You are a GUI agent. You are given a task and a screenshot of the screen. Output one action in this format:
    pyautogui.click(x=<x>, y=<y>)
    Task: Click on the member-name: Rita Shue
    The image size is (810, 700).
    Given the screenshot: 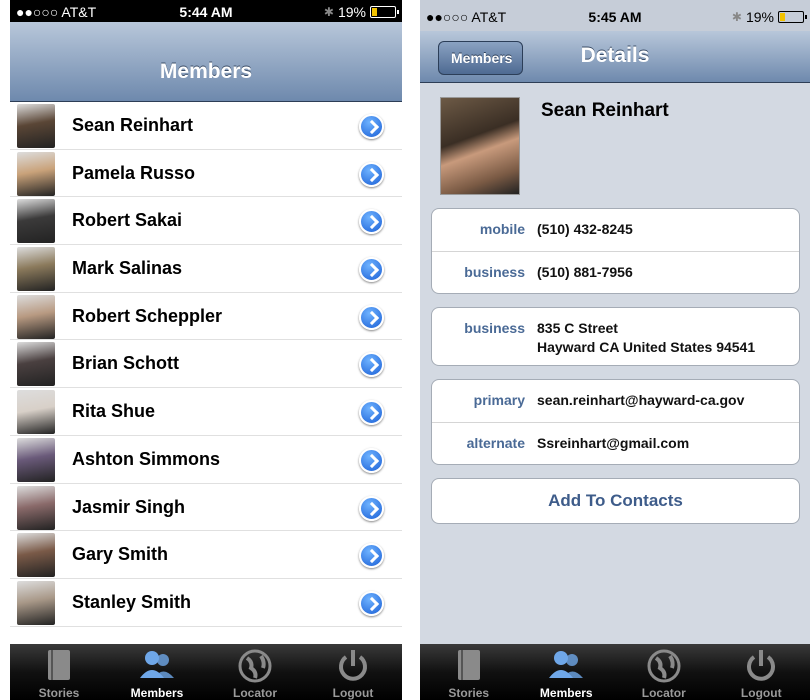 What is the action you would take?
    pyautogui.click(x=114, y=411)
    